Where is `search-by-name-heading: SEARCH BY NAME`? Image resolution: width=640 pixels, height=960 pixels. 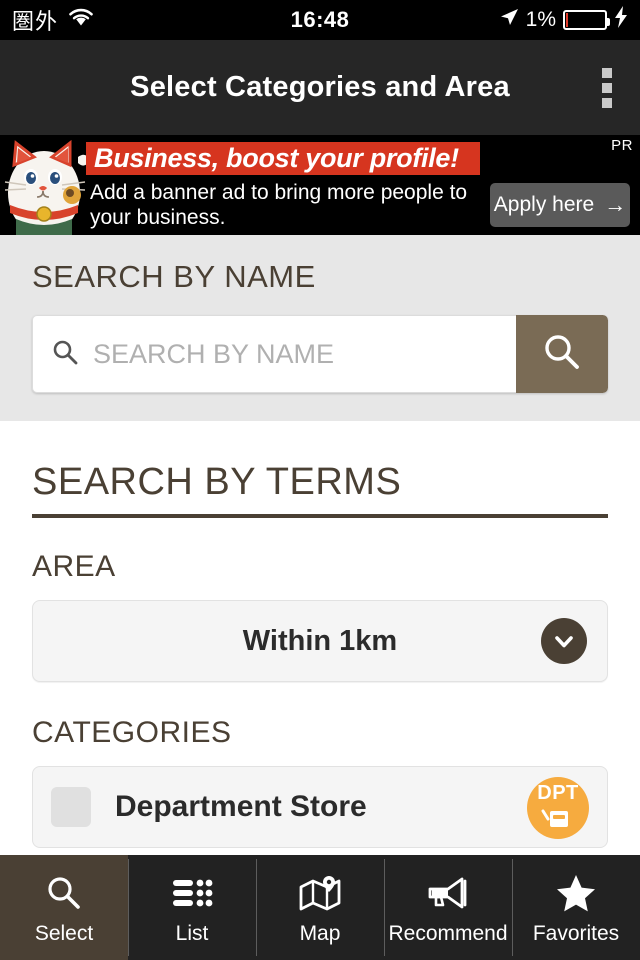
search-by-name-heading: SEARCH BY NAME is located at coordinates (174, 276).